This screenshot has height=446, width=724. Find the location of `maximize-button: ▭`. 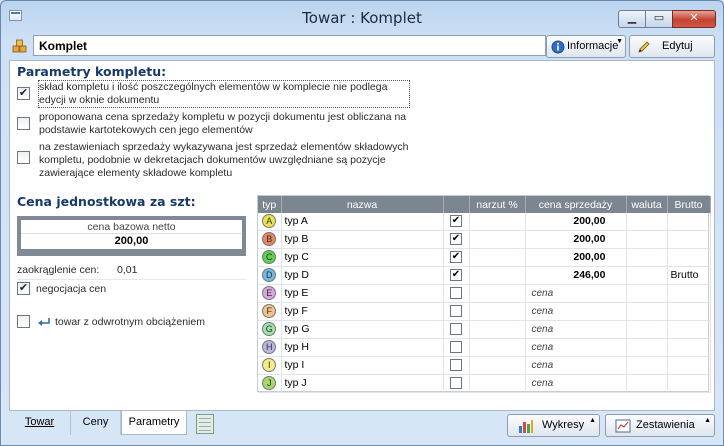

maximize-button: ▭ is located at coordinates (659, 19).